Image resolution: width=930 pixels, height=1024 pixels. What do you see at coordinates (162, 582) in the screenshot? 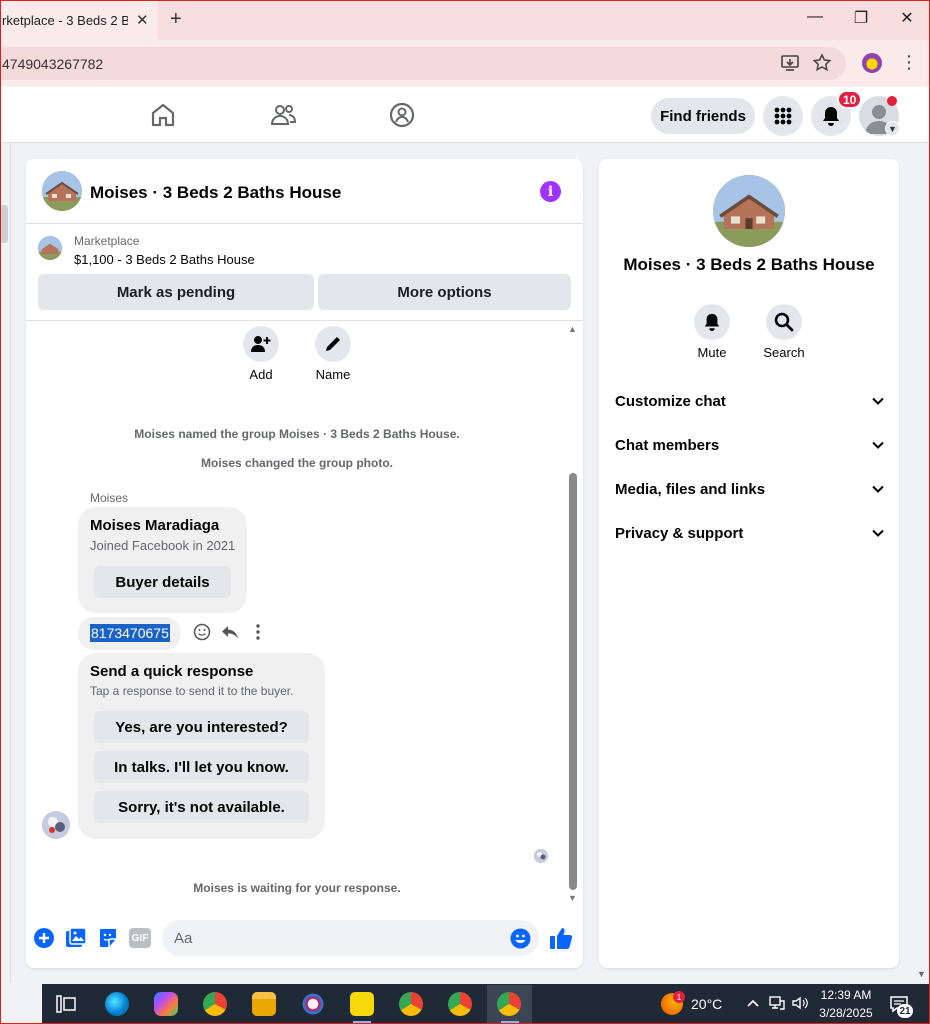
I see `buyer-details-button: Buyer details` at bounding box center [162, 582].